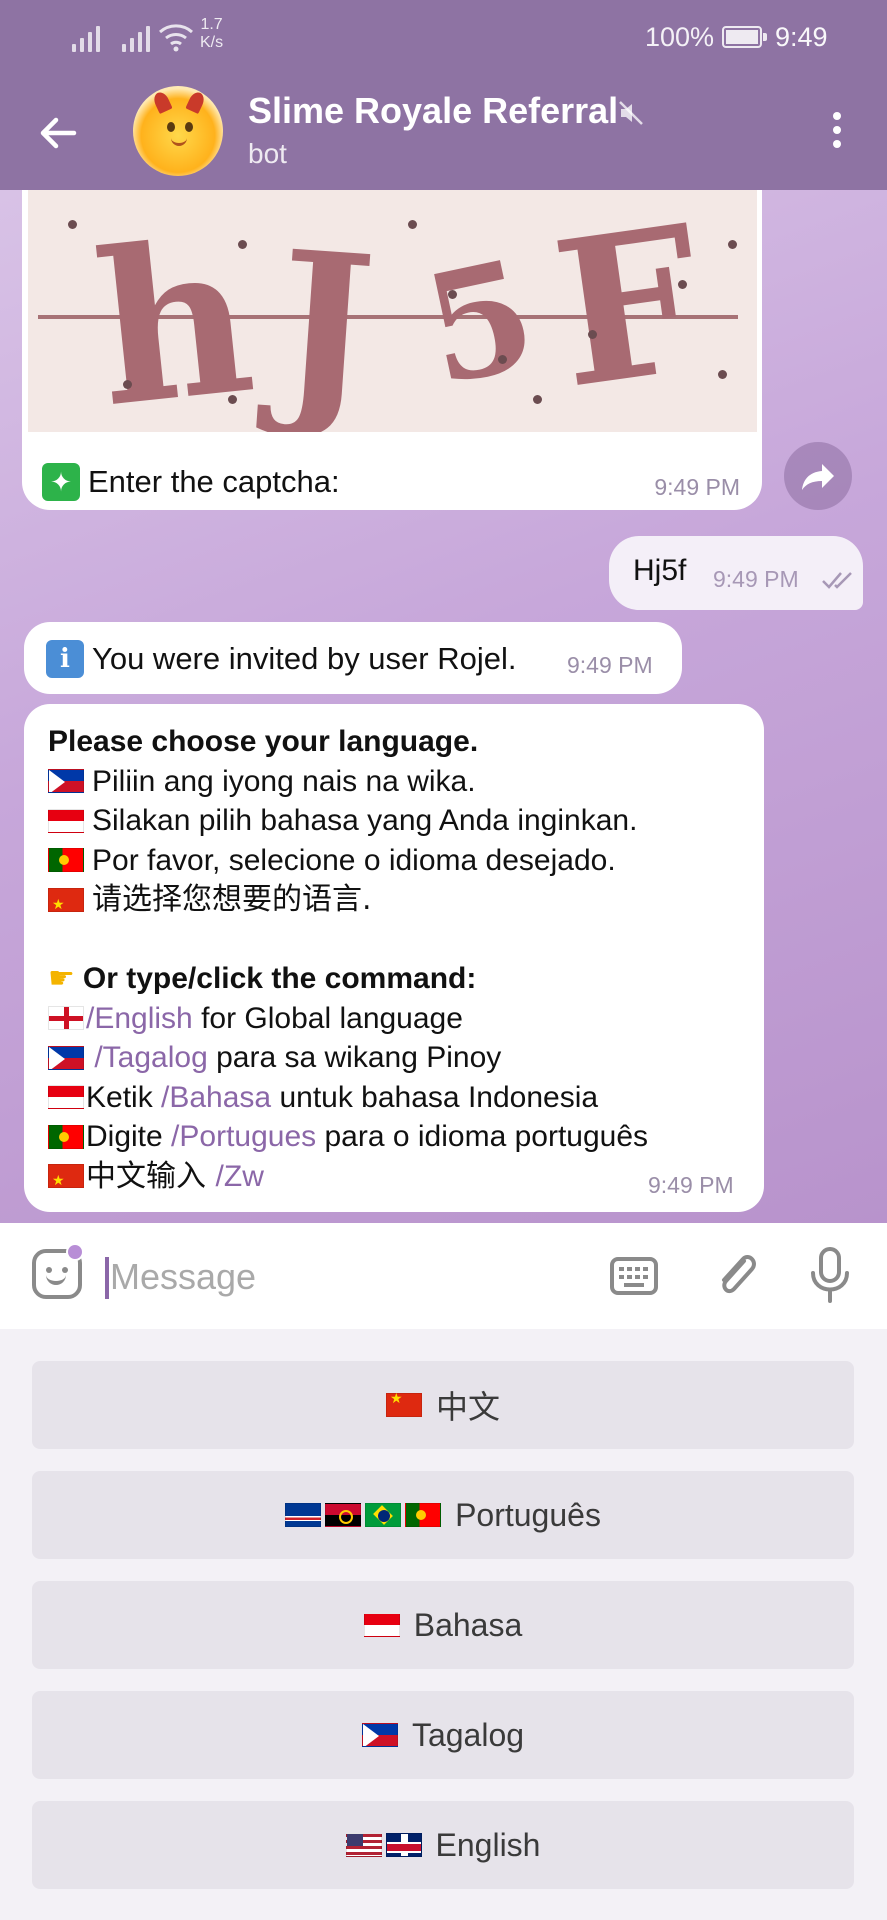 The height and width of the screenshot is (1920, 887). I want to click on command-suffix: for Global language, so click(327, 1018).